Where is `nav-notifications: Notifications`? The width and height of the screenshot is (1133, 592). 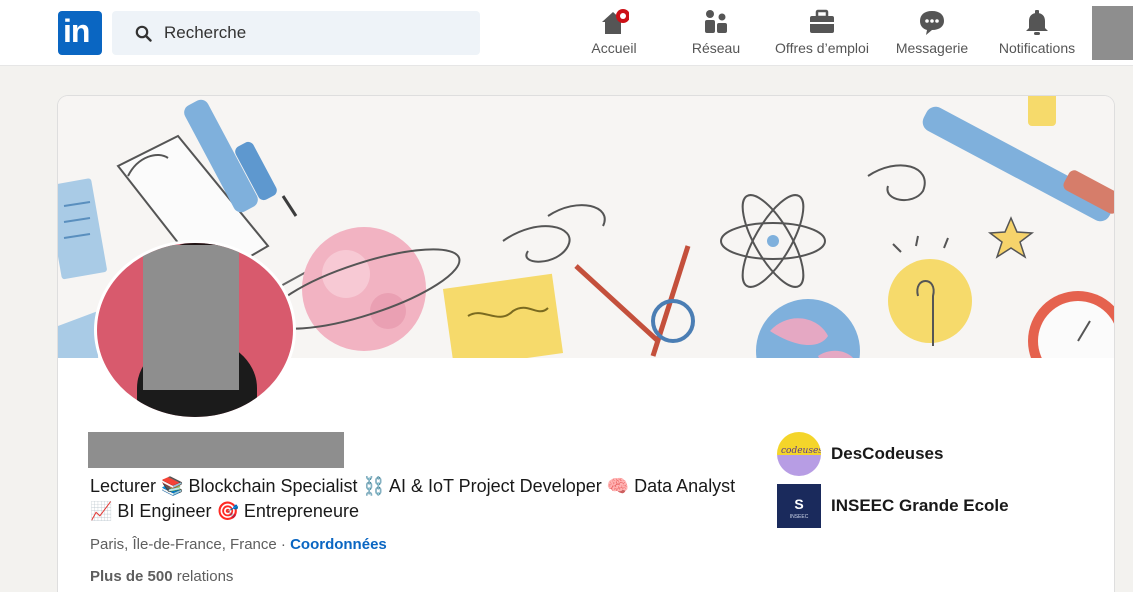
nav-notifications: Notifications is located at coordinates (1037, 33).